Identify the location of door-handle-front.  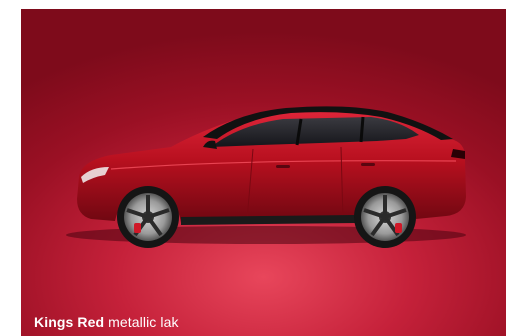
(283, 166).